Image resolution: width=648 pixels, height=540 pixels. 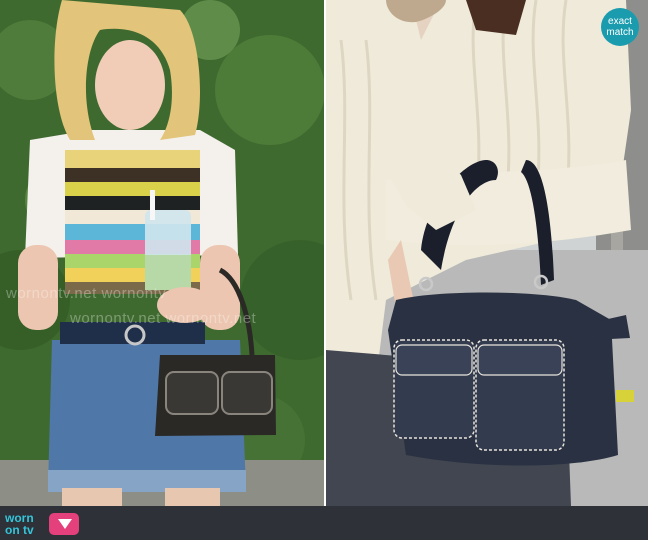 What do you see at coordinates (64, 524) in the screenshot?
I see `tv-icon` at bounding box center [64, 524].